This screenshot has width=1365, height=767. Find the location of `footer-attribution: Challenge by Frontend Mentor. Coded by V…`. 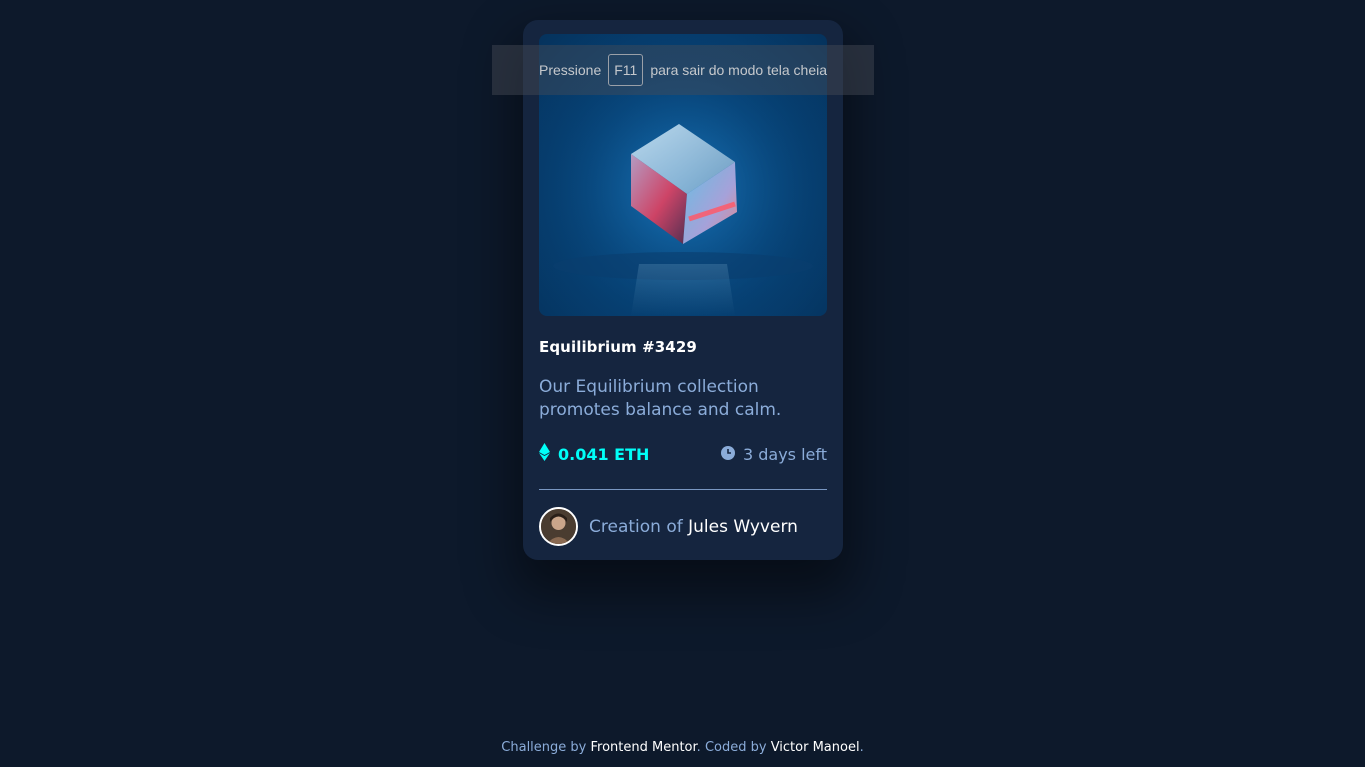

footer-attribution: Challenge by Frontend Mentor. Coded by V… is located at coordinates (682, 747).